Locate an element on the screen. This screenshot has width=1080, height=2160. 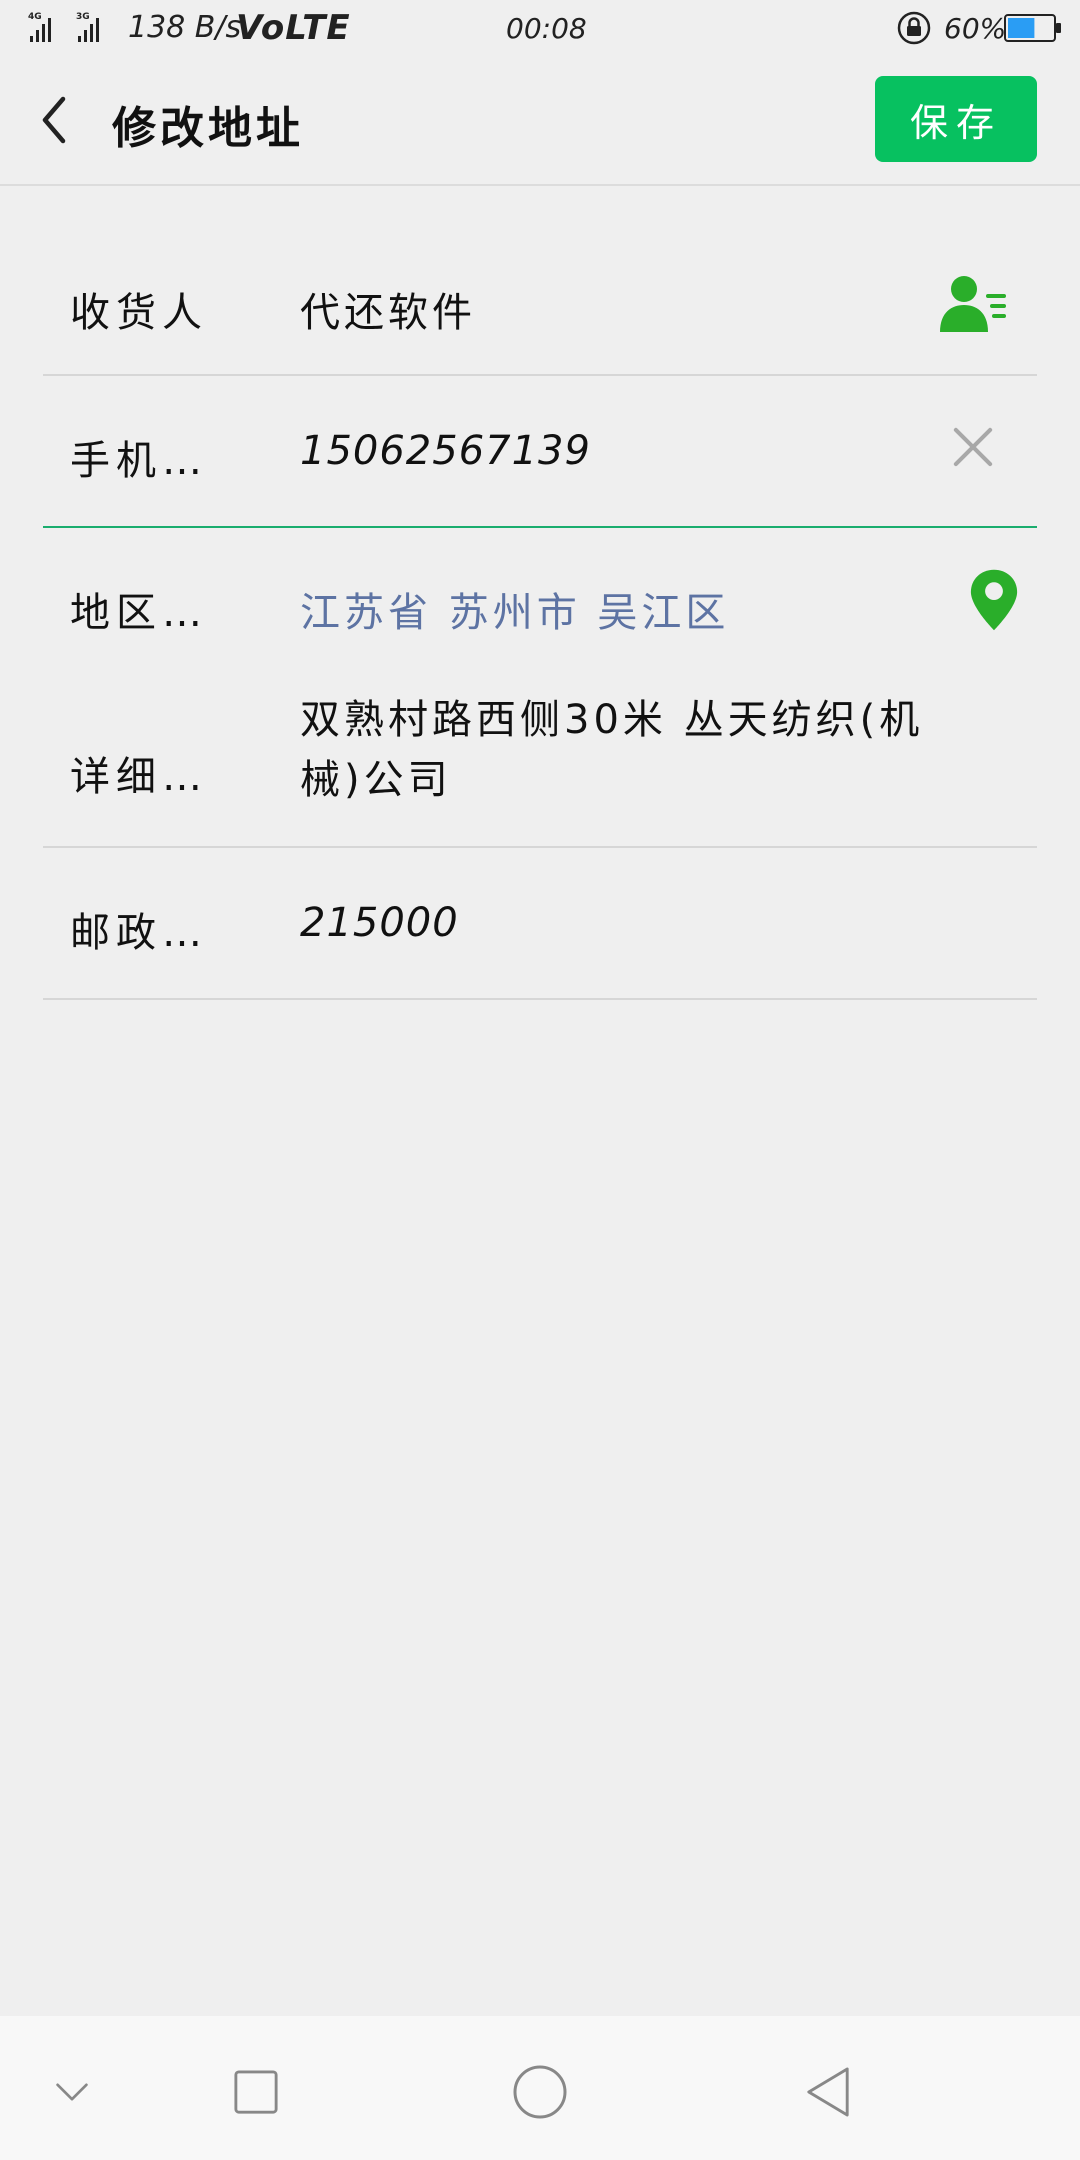
clock: 00:08 is located at coordinates (546, 28).